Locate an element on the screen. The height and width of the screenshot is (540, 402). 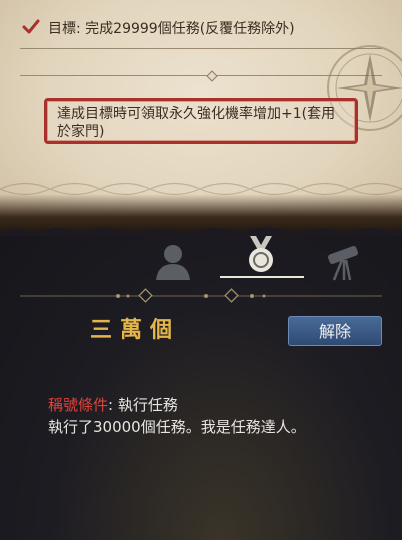
goal-row: 目標: 完成29999個任務(反覆任務除外) is located at coordinates (201, 28).